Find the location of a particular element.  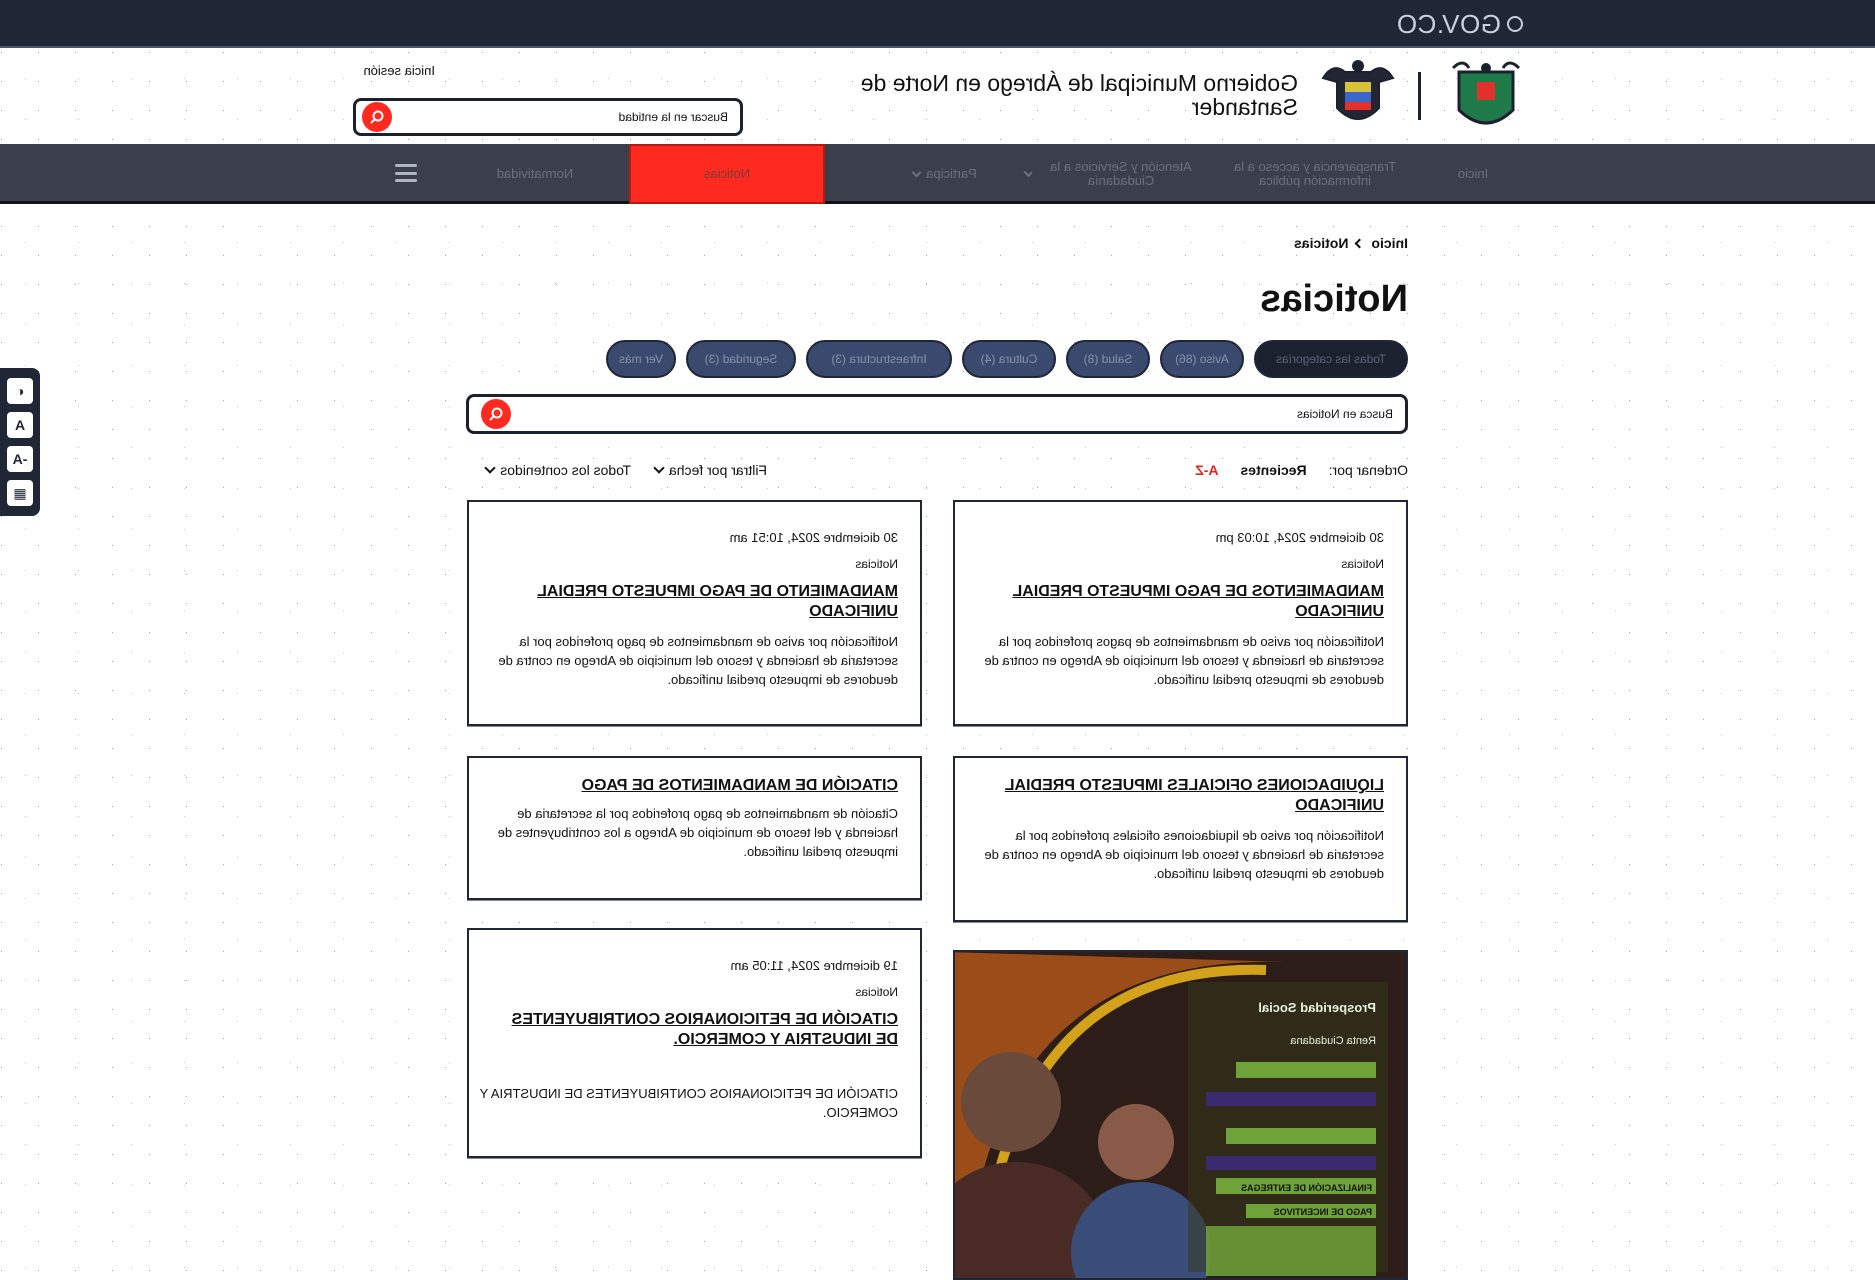

filter-controls: Filtrar por fecha Todos los contenidos is located at coordinates (625, 470).